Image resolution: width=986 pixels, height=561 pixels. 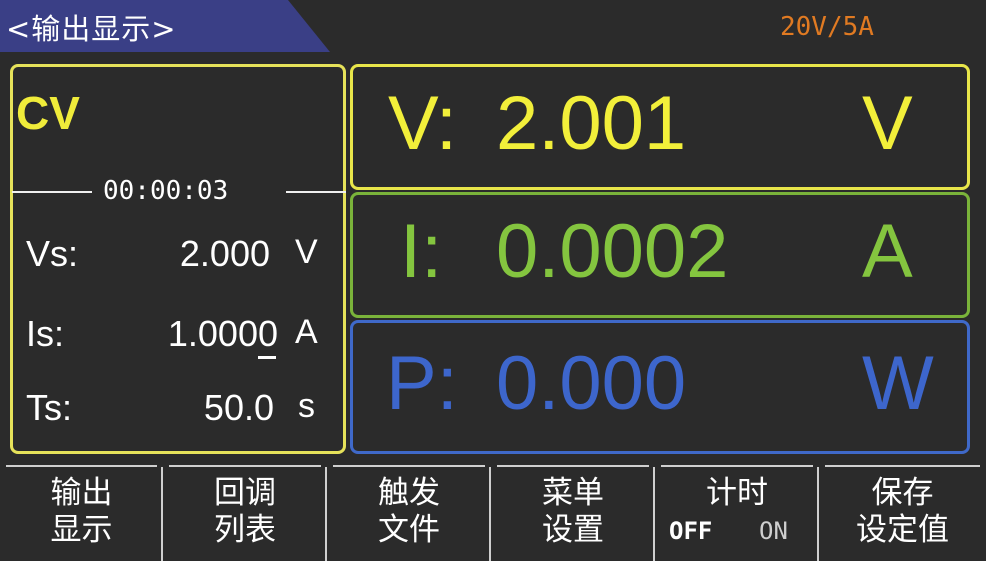 What do you see at coordinates (421, 251) in the screenshot?
I see `current-label: I:` at bounding box center [421, 251].